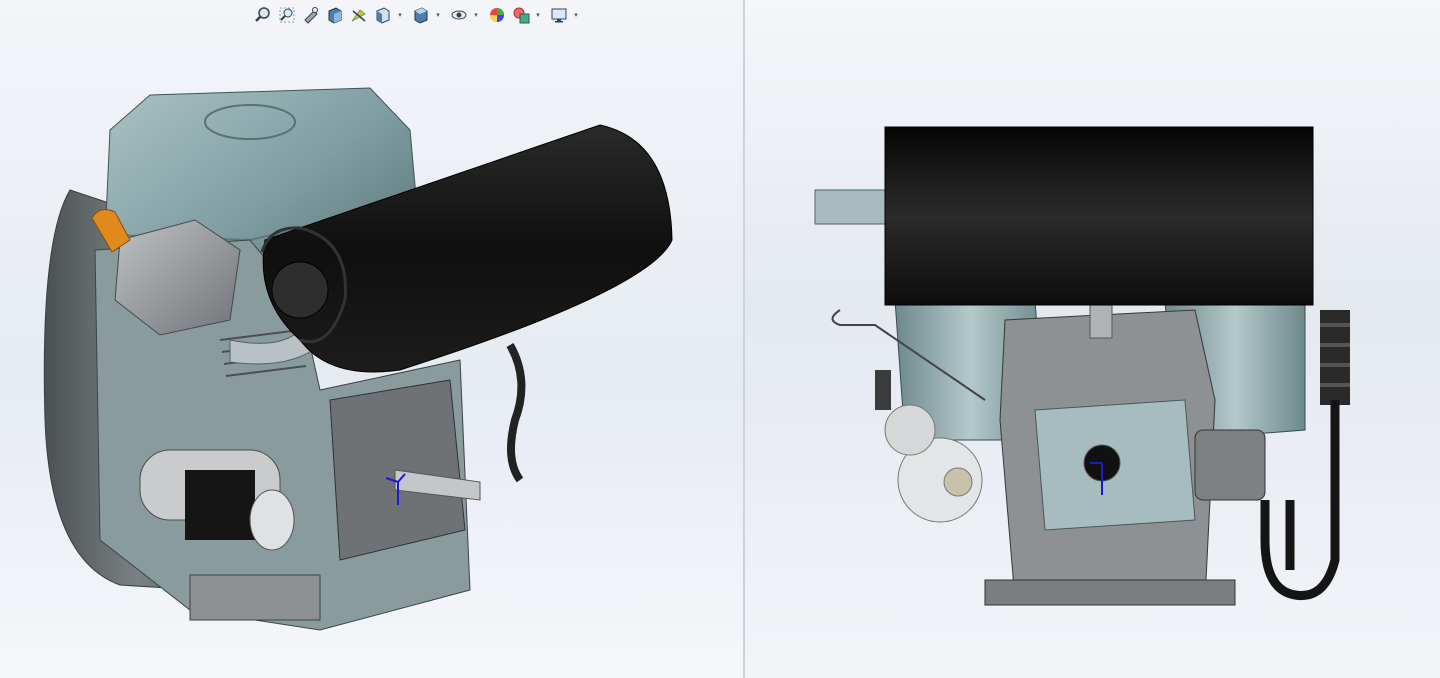 The width and height of the screenshot is (1440, 678). I want to click on heads-up-view-toolbar: ▾ ▾ ▾ ▾ ▾, so click(418, 15).